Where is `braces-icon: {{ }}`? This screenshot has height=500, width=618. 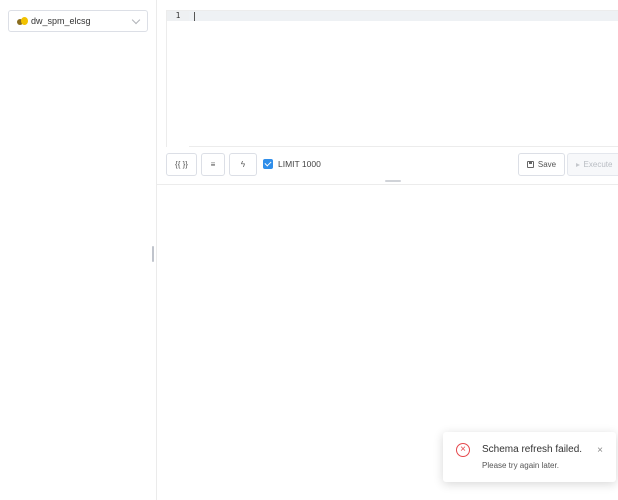 braces-icon: {{ }} is located at coordinates (181, 164).